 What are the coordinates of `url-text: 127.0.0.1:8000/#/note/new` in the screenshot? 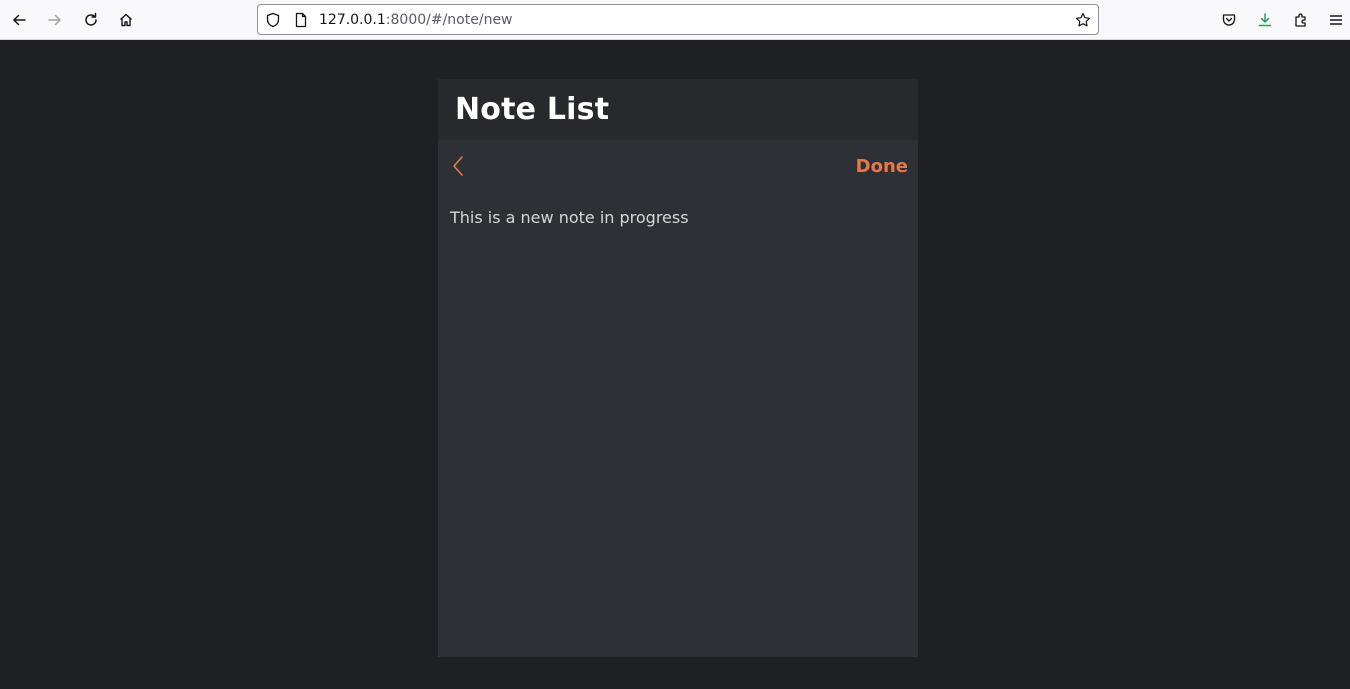 It's located at (416, 20).